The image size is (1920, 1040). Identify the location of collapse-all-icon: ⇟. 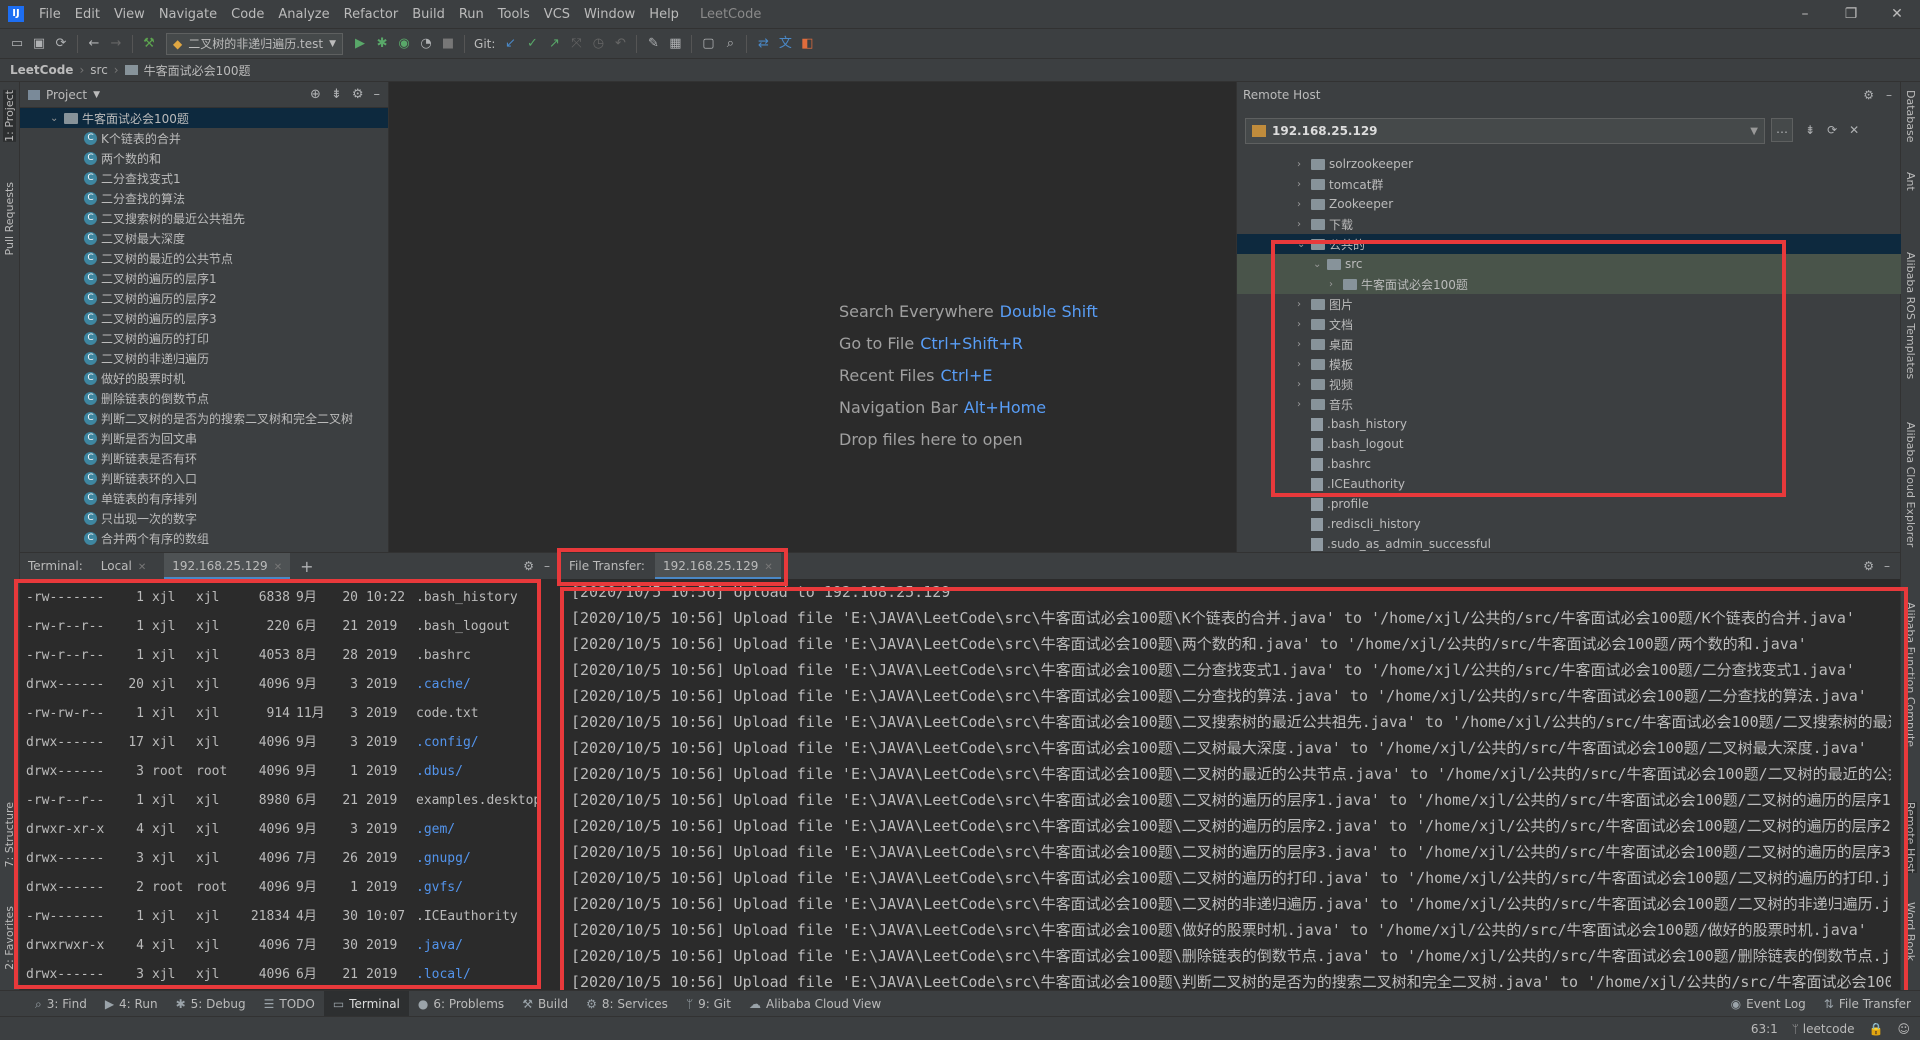
(336, 94).